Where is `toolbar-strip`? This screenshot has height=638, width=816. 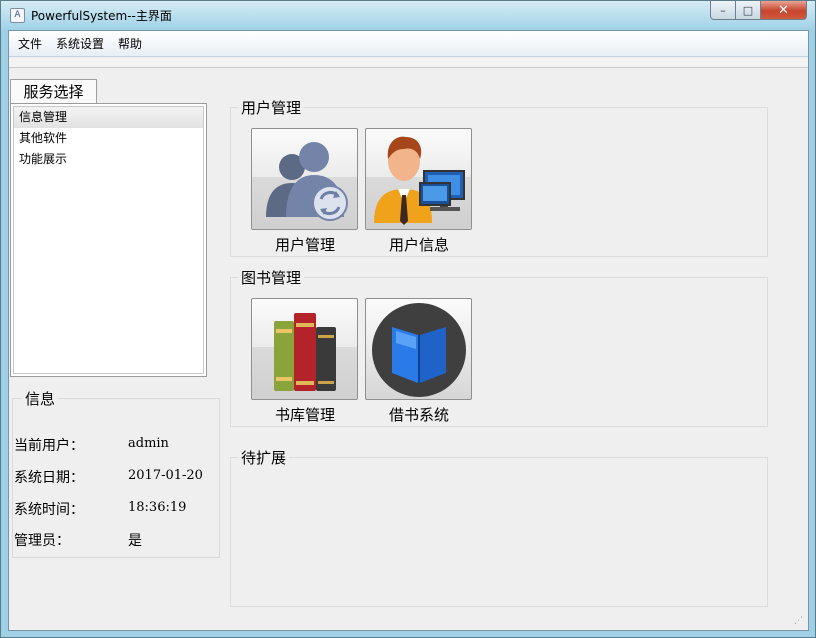 toolbar-strip is located at coordinates (408, 63).